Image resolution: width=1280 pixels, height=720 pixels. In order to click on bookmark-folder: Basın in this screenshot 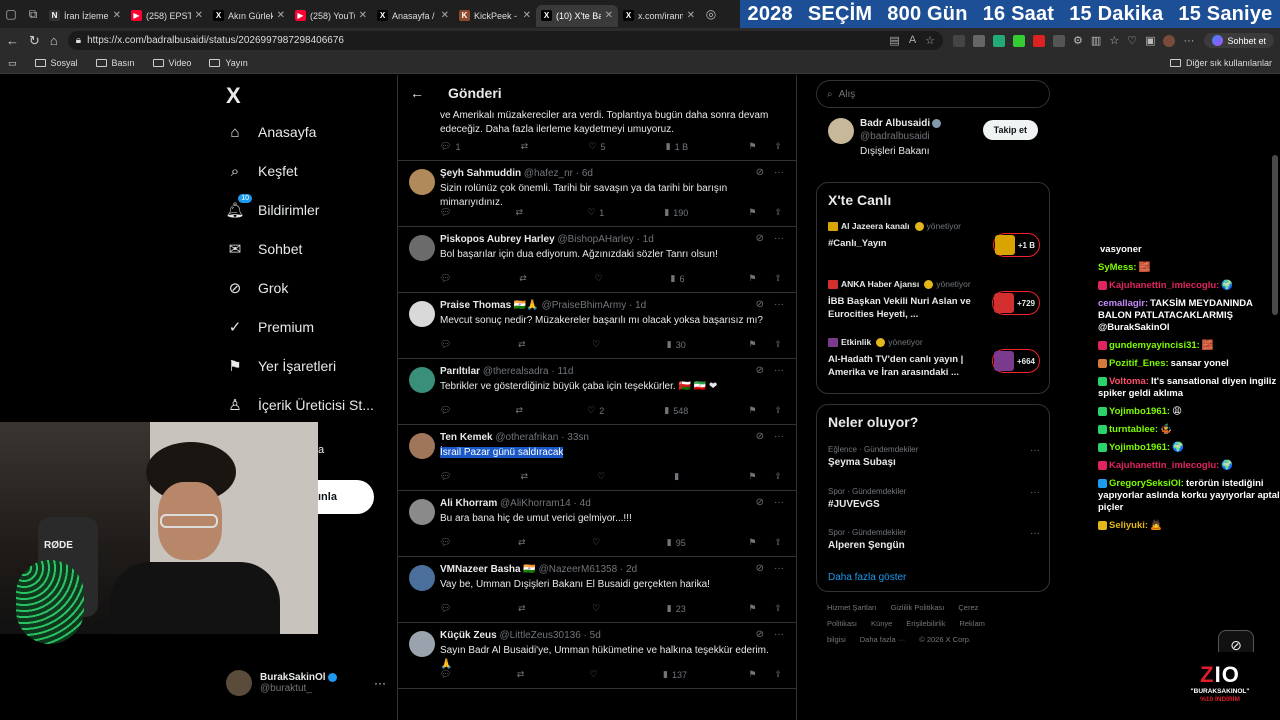, I will do `click(115, 63)`.